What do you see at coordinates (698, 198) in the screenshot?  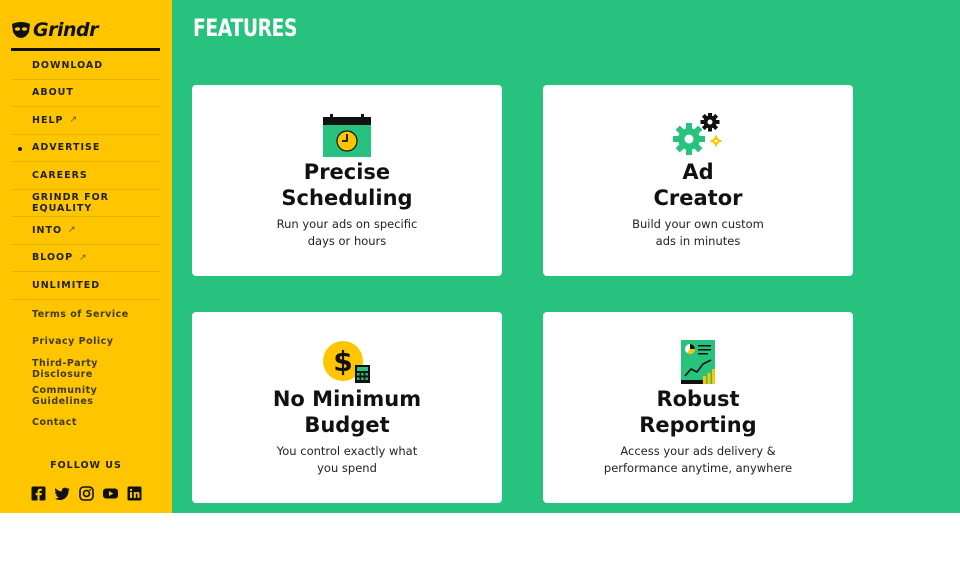 I see `feature-title-line: Creator` at bounding box center [698, 198].